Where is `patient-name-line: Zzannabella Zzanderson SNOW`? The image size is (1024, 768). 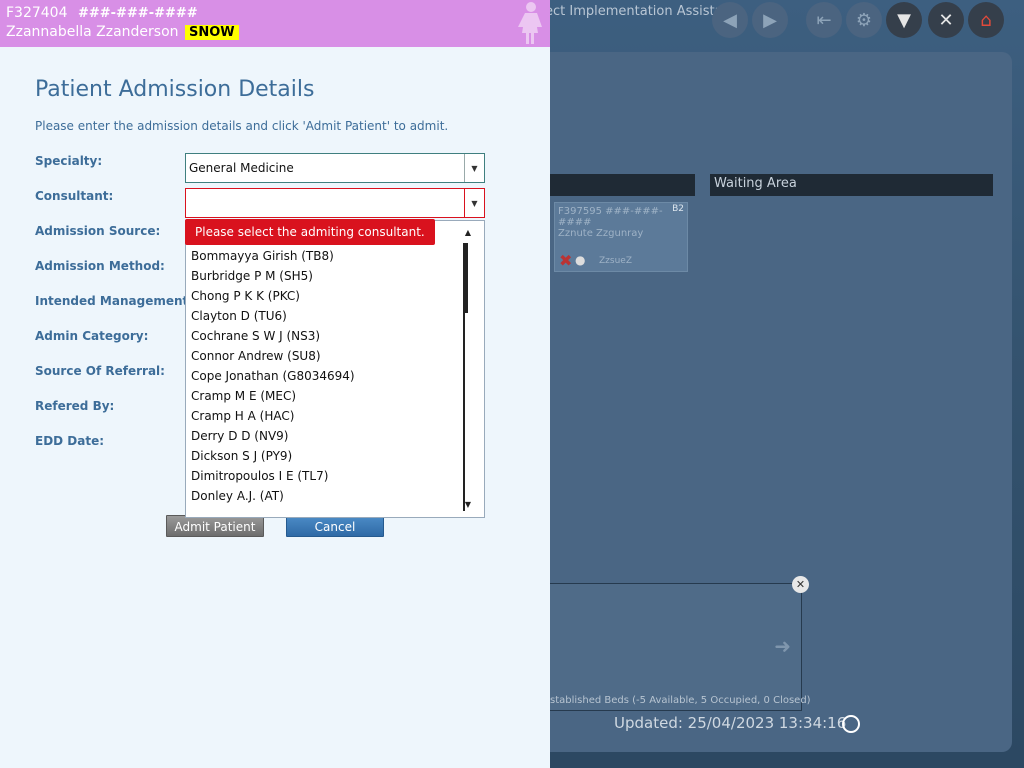 patient-name-line: Zzannabella Zzanderson SNOW is located at coordinates (122, 32).